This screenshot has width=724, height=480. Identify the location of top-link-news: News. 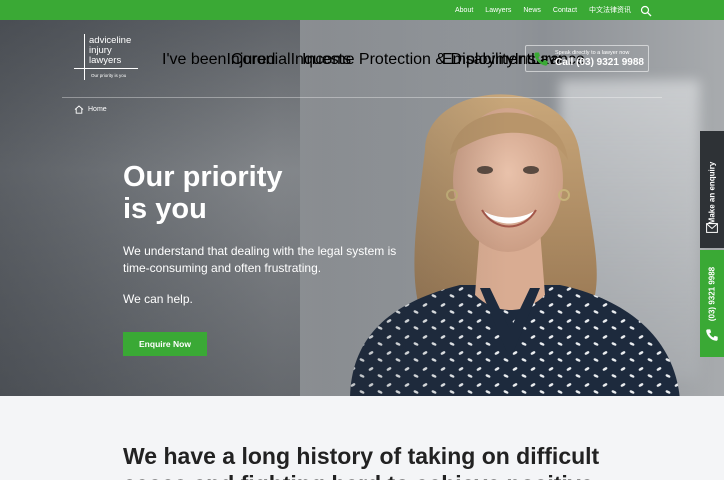
(532, 10).